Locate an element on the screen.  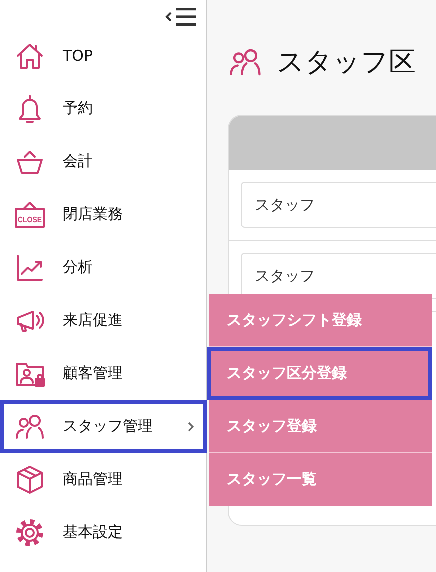
sidebar-item-label: 分析 is located at coordinates (78, 267).